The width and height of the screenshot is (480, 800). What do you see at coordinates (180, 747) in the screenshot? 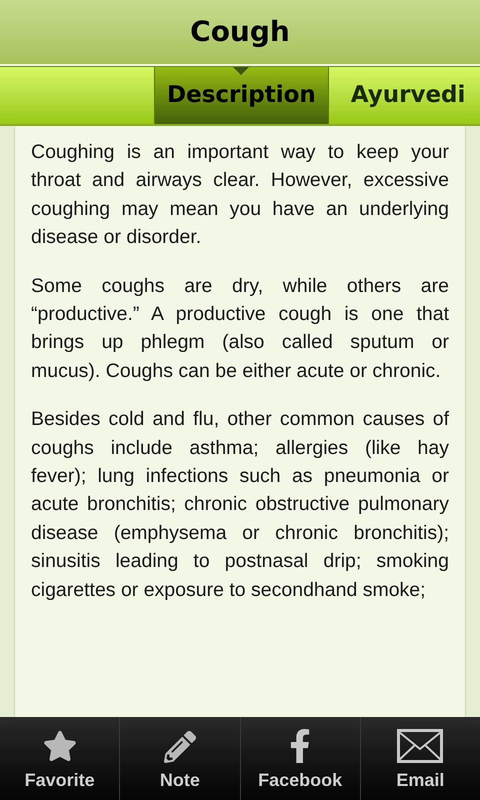
I see `pencil-icon` at bounding box center [180, 747].